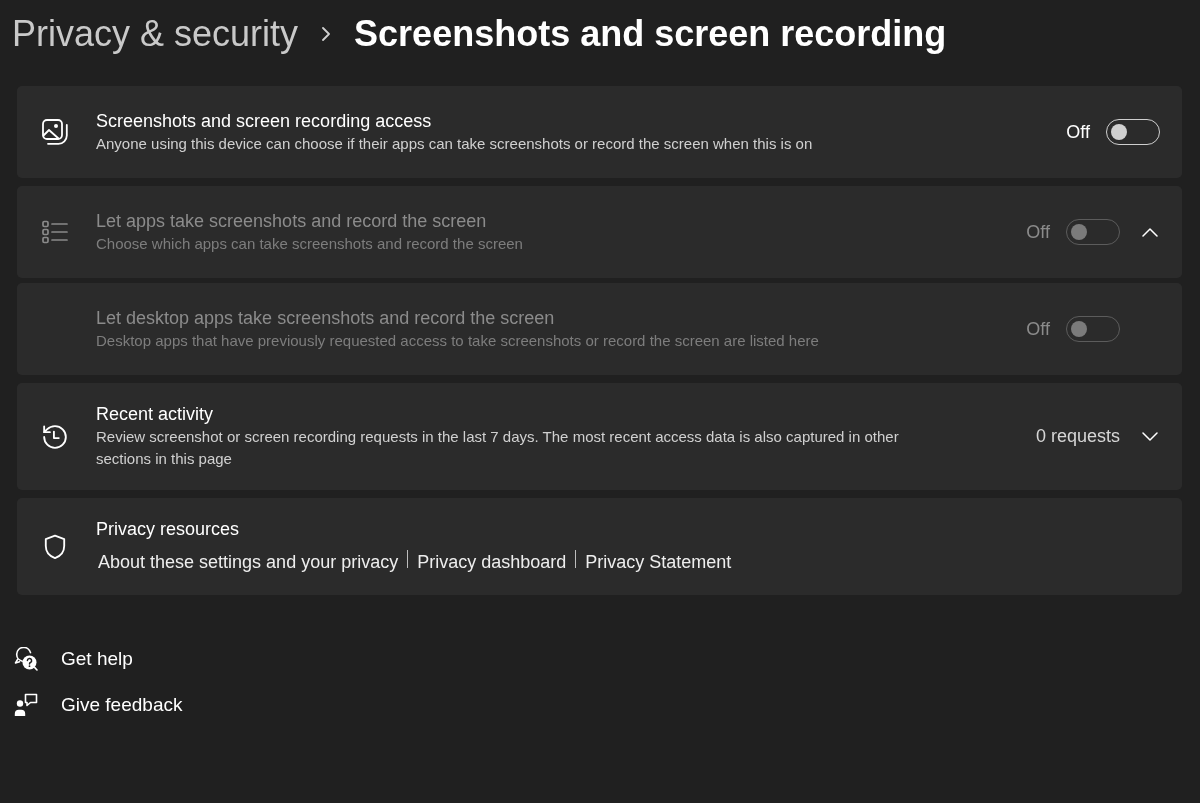  I want to click on setting-description: Choose which apps can take screenshots and record the screen, so click(309, 243).